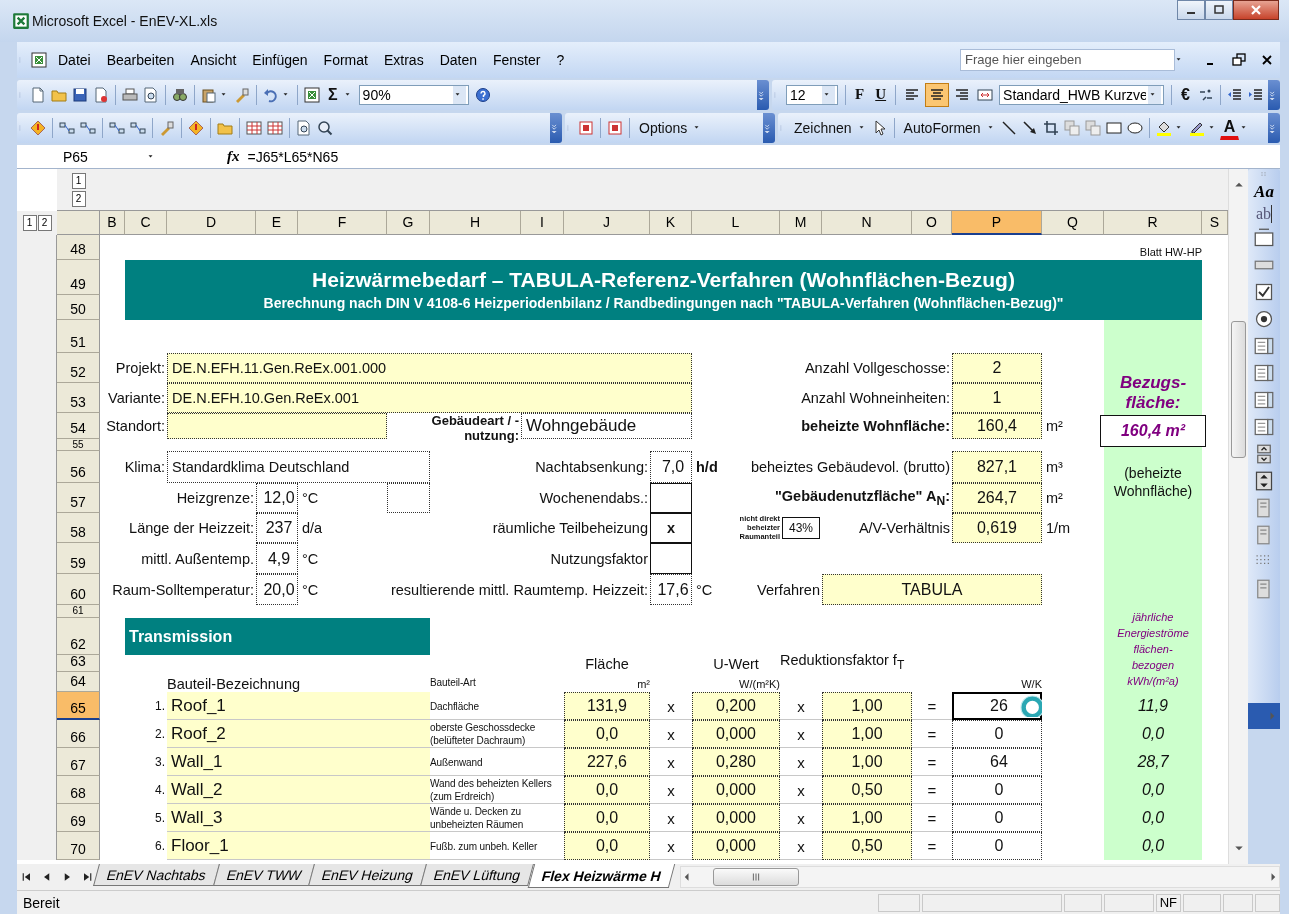 The height and width of the screenshot is (914, 1289). Describe the element at coordinates (671, 467) in the screenshot. I see `value-cell: 7,0` at that location.